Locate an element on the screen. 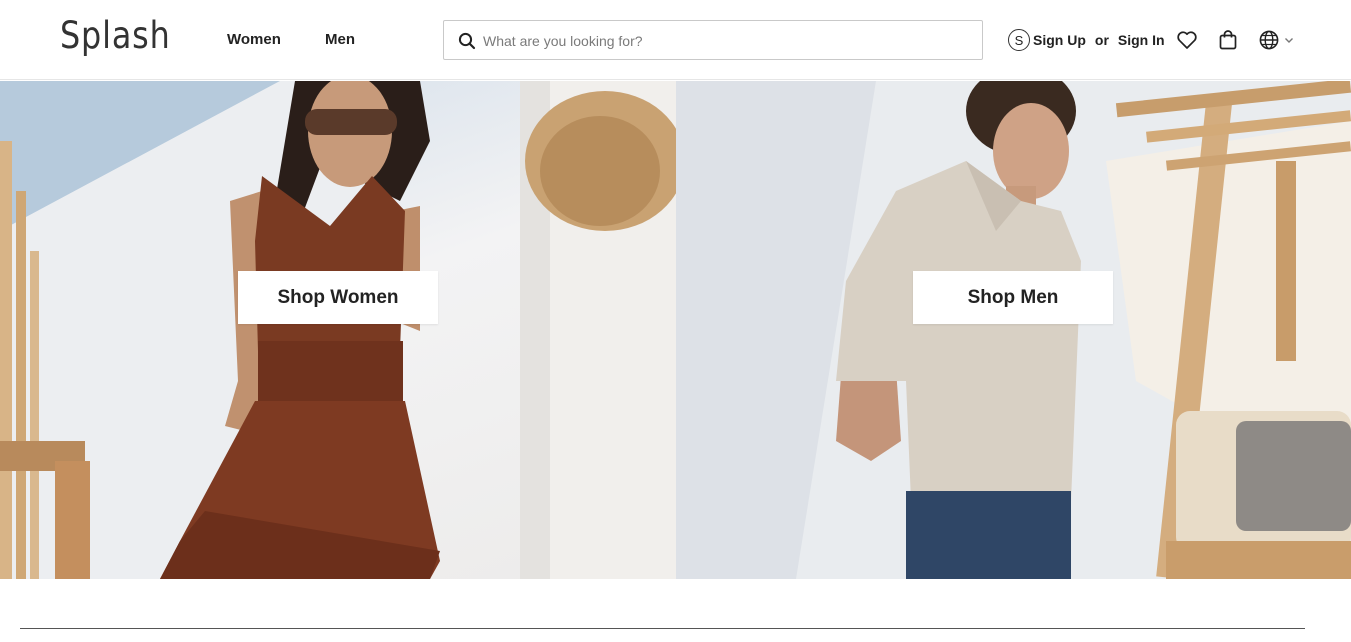  search-input is located at coordinates (723, 41).